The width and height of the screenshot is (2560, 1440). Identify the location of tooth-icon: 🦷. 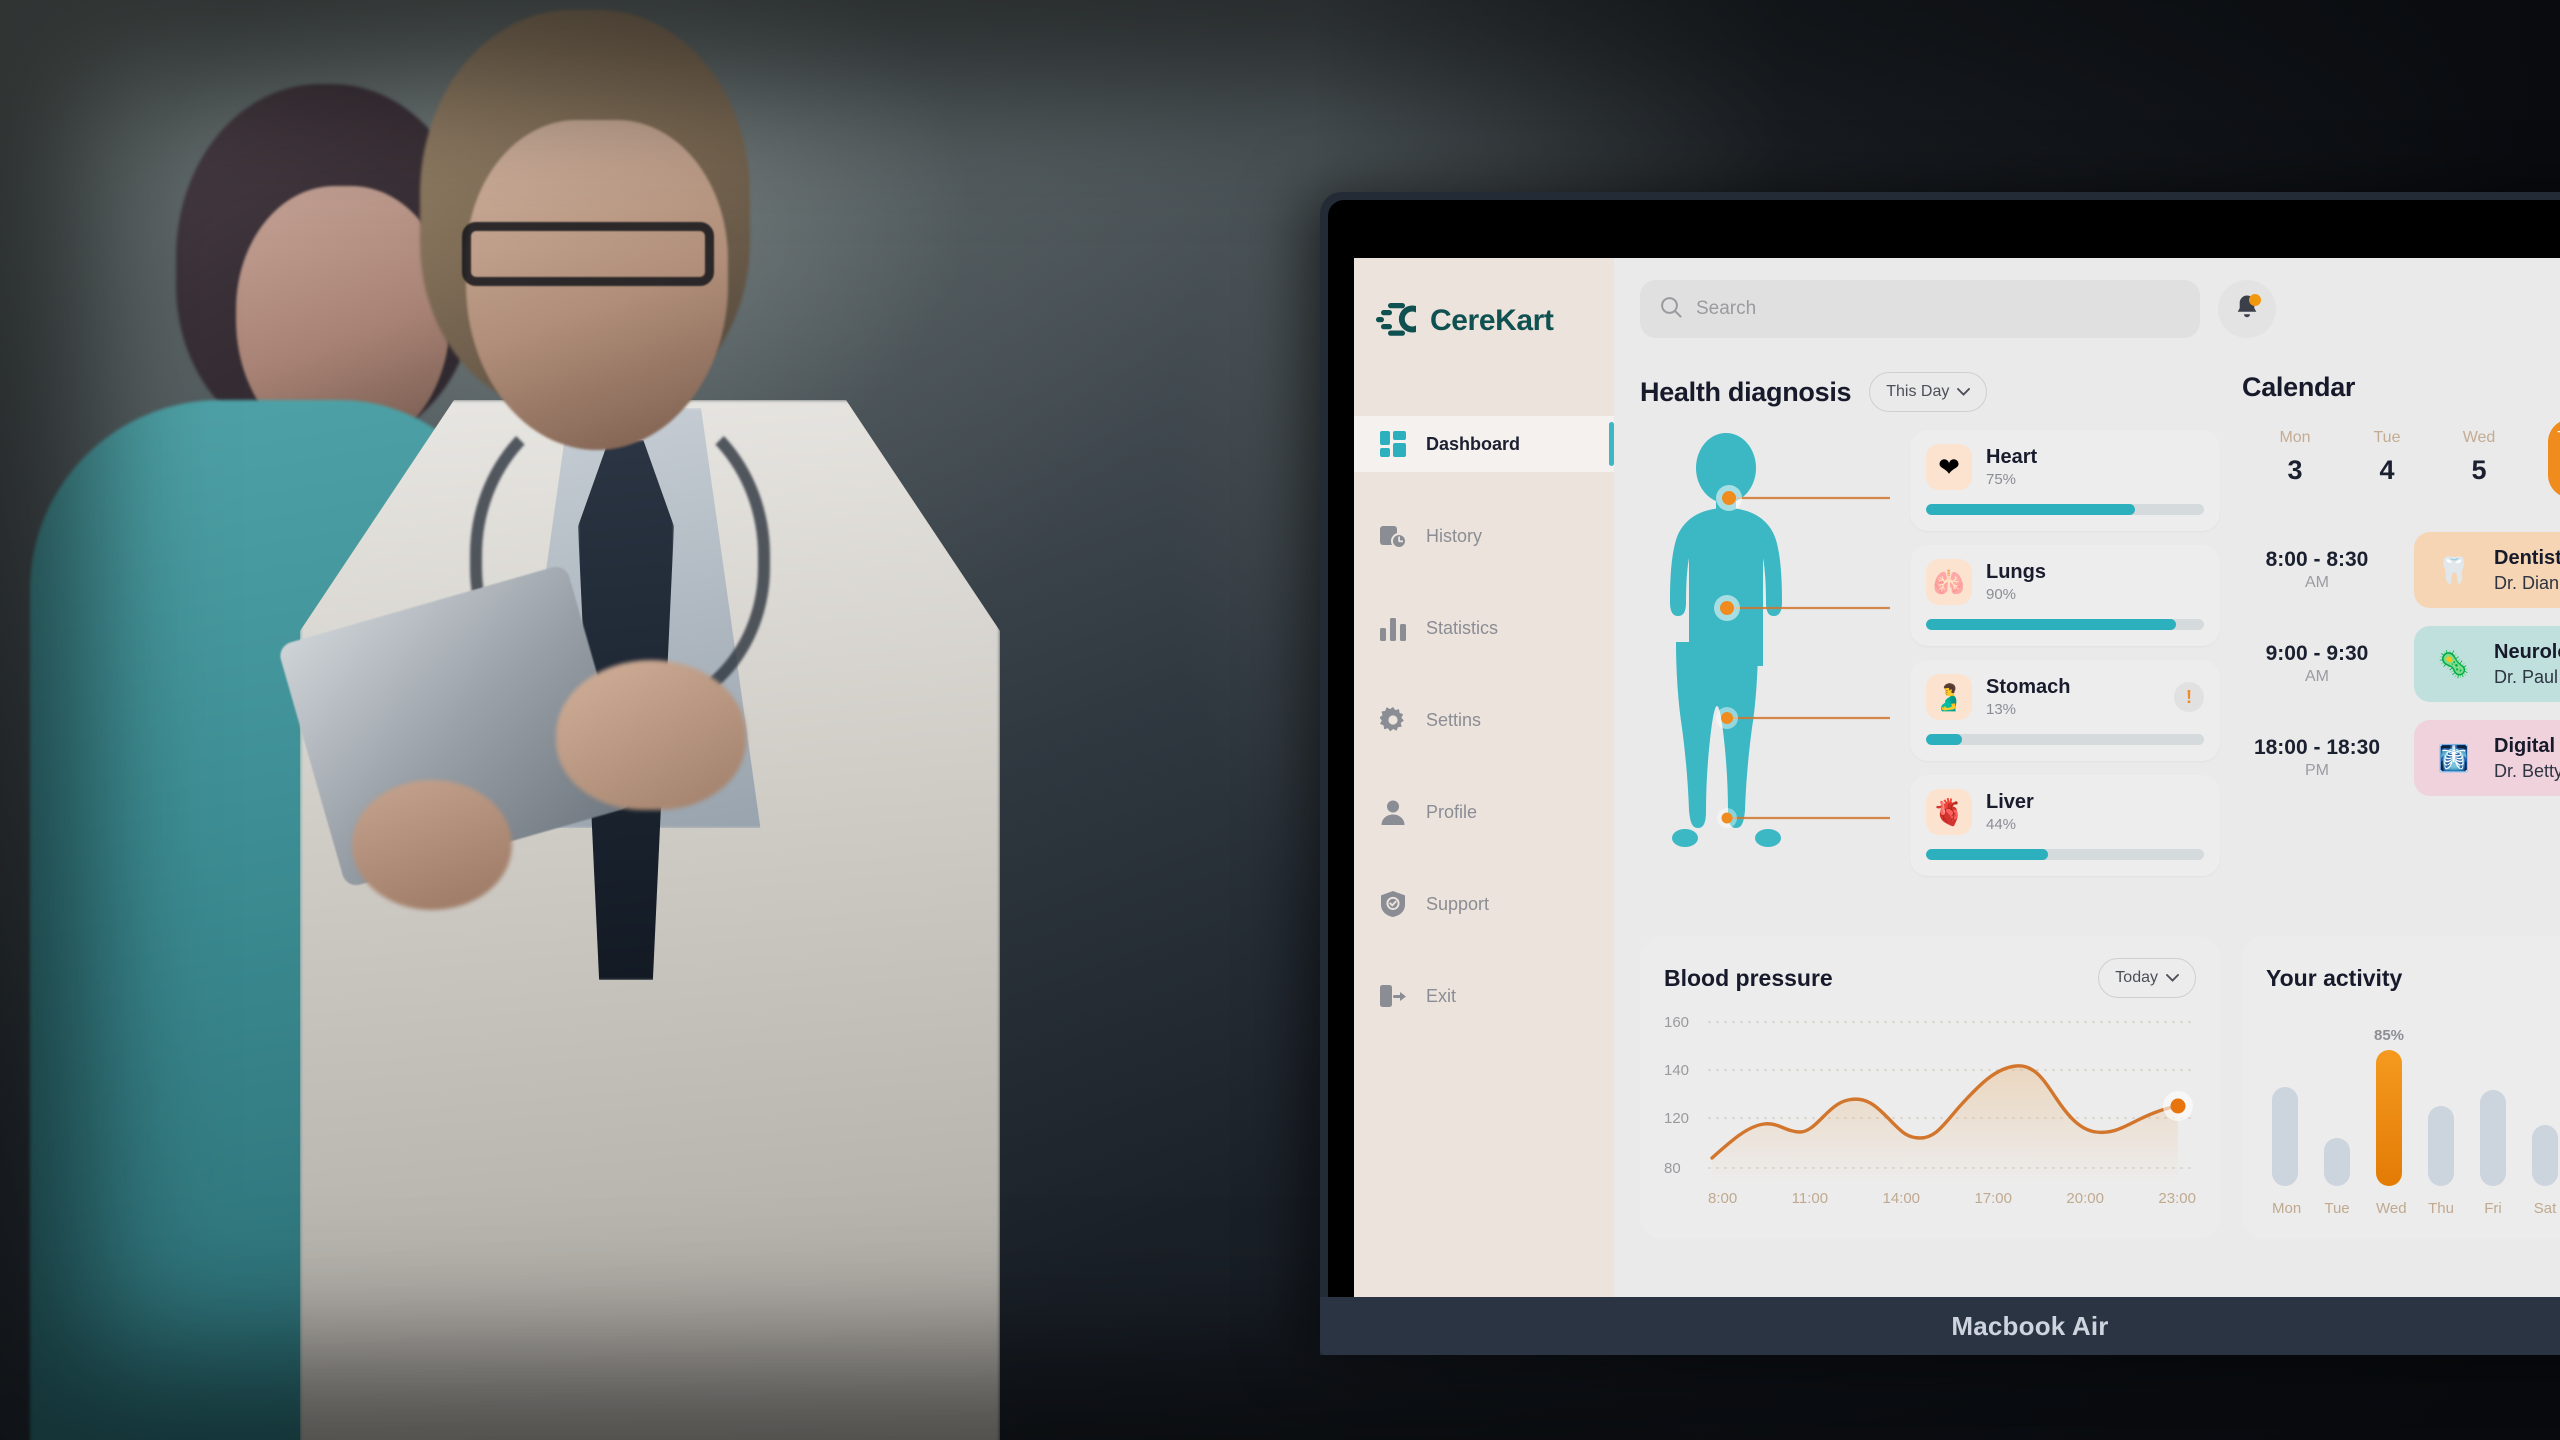
(2454, 569).